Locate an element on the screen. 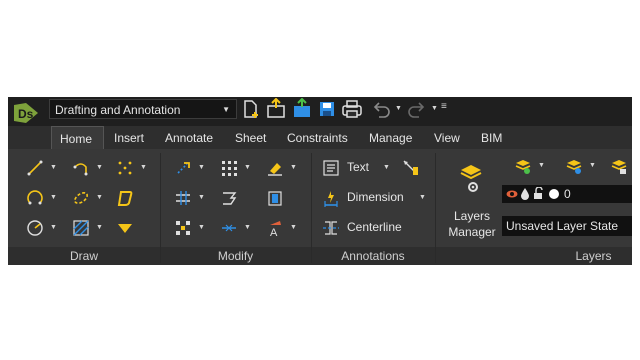 The width and height of the screenshot is (640, 360). explode-dropdown-icon: ▼ is located at coordinates (202, 228).